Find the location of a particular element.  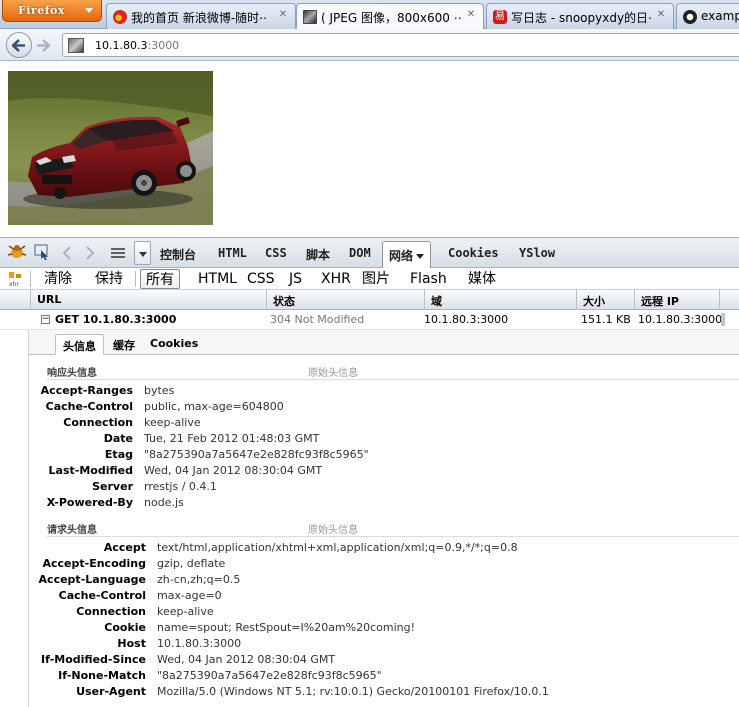

arrow-right-icon is located at coordinates (43, 45).